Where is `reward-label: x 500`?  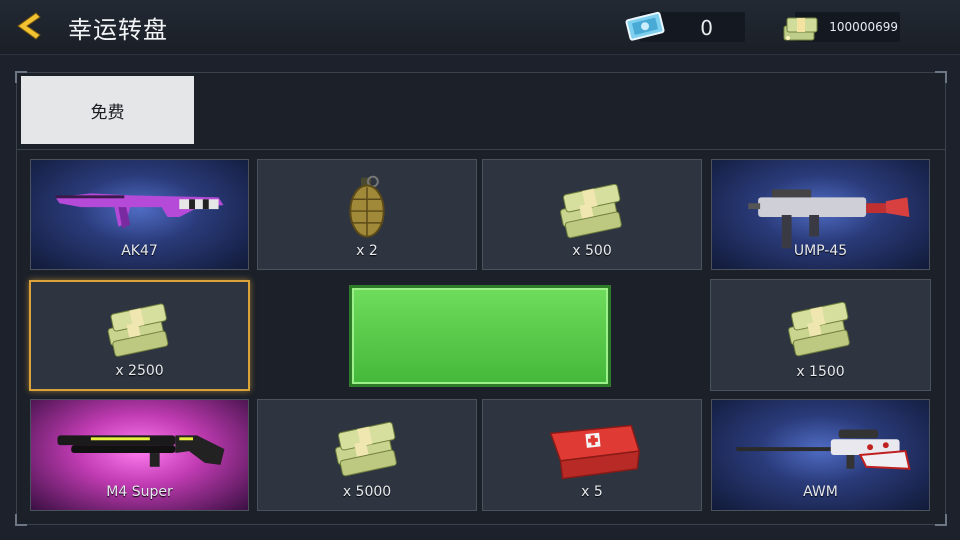 reward-label: x 500 is located at coordinates (592, 251).